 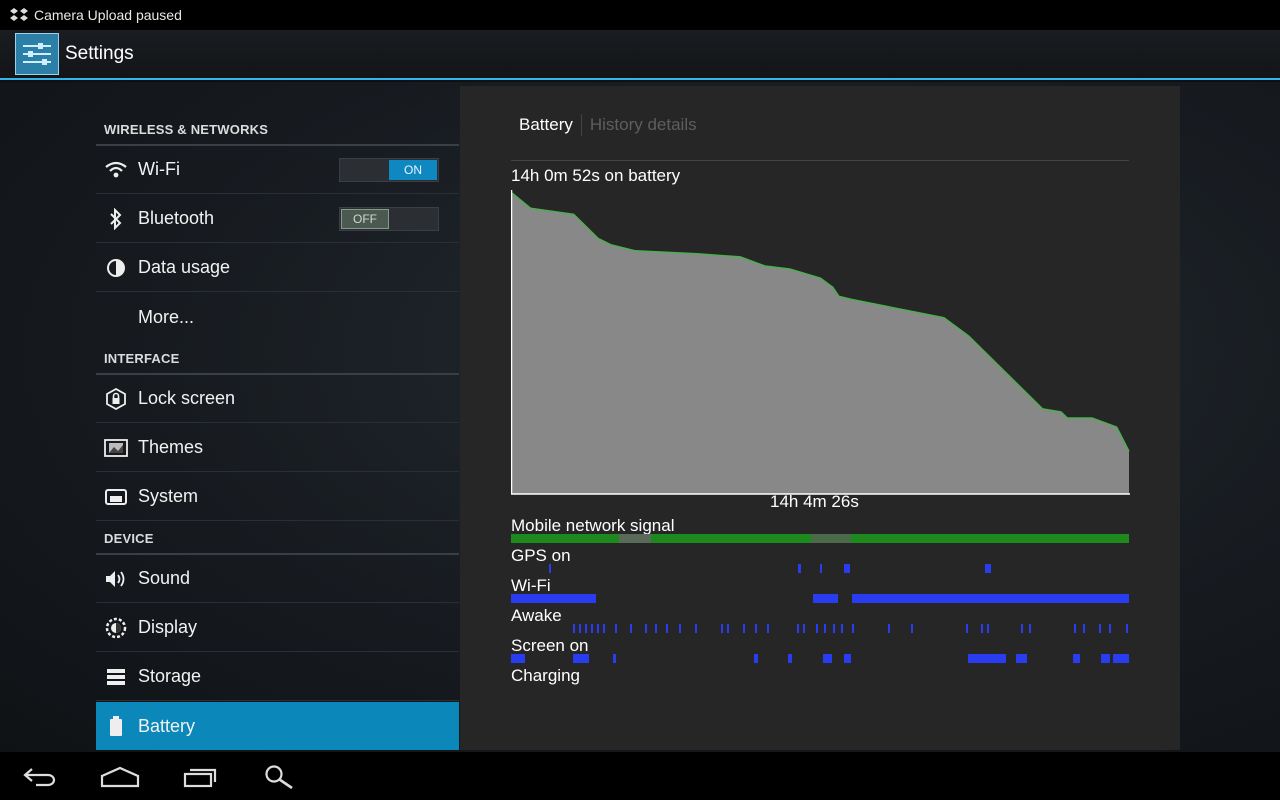 I want to click on tabs-divider, so click(x=820, y=160).